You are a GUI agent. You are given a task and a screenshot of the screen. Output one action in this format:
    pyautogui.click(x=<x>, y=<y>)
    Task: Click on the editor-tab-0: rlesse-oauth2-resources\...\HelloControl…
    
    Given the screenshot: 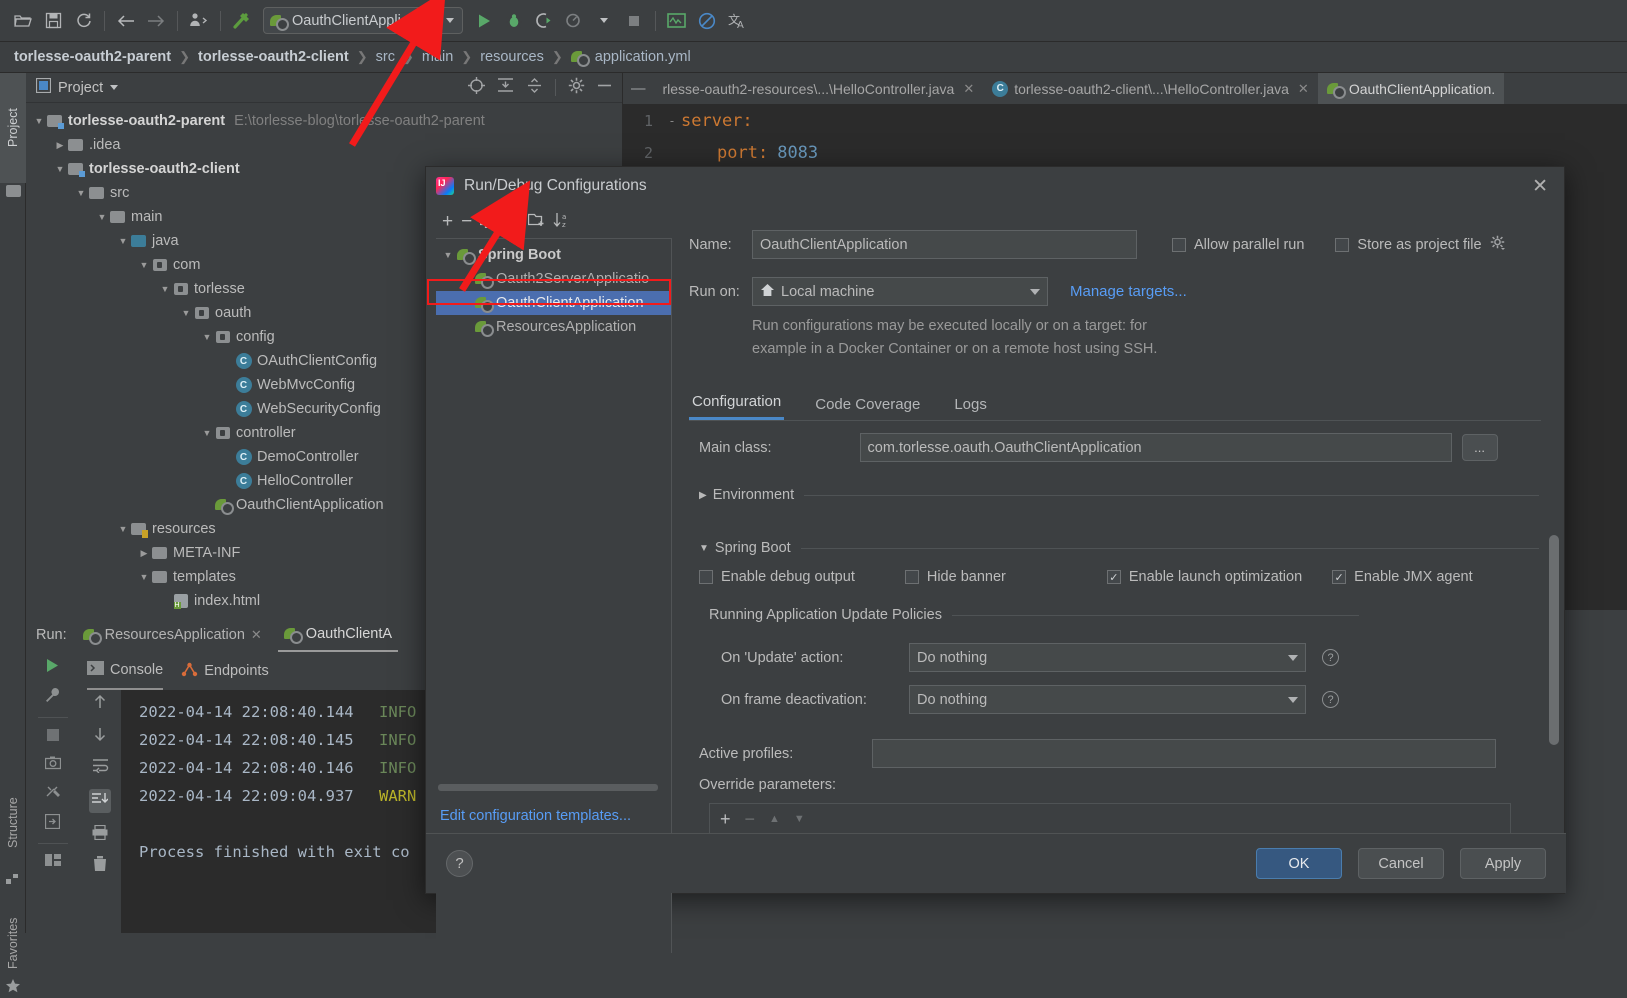 What is the action you would take?
    pyautogui.click(x=819, y=88)
    